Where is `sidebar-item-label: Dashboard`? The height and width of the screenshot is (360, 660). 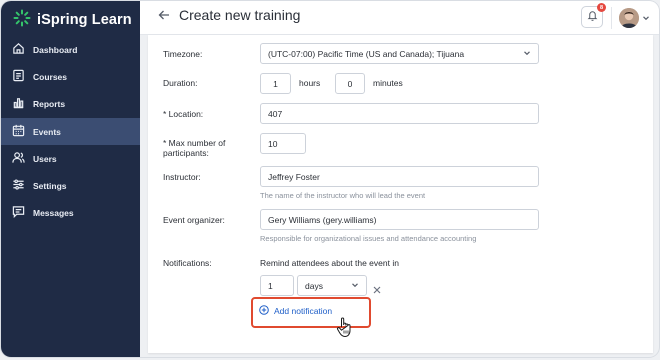 sidebar-item-label: Dashboard is located at coordinates (55, 49).